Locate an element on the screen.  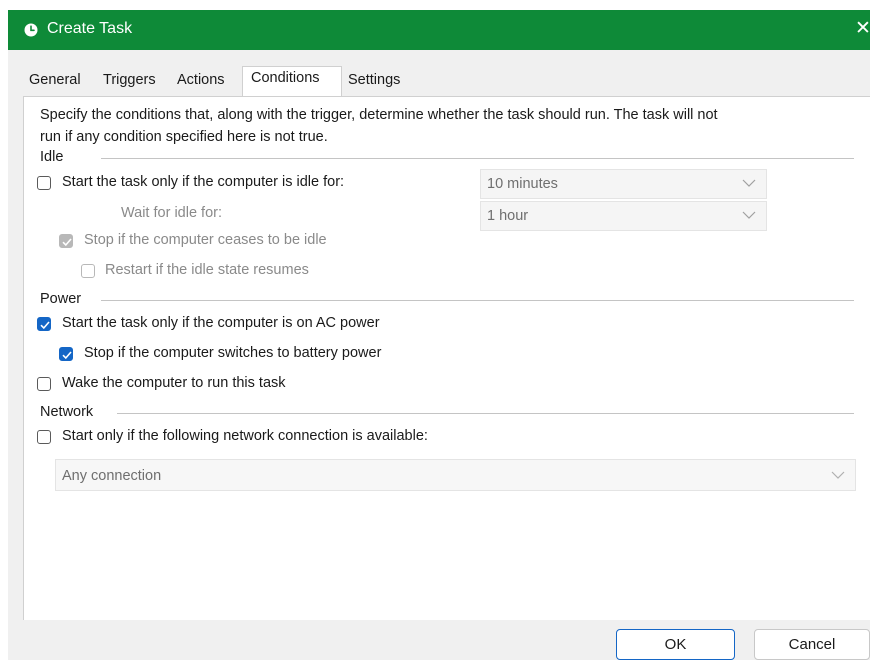
stop-if-not-idle-checkbox is located at coordinates (66, 241).